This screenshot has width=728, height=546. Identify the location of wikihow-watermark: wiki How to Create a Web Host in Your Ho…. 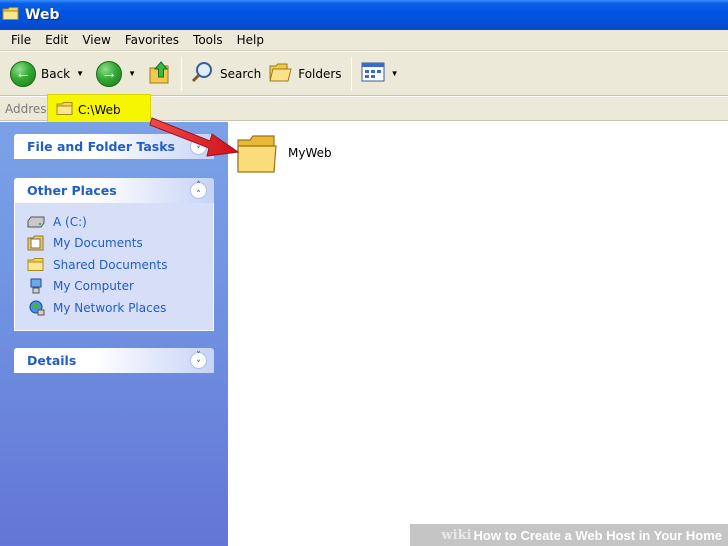
(569, 535).